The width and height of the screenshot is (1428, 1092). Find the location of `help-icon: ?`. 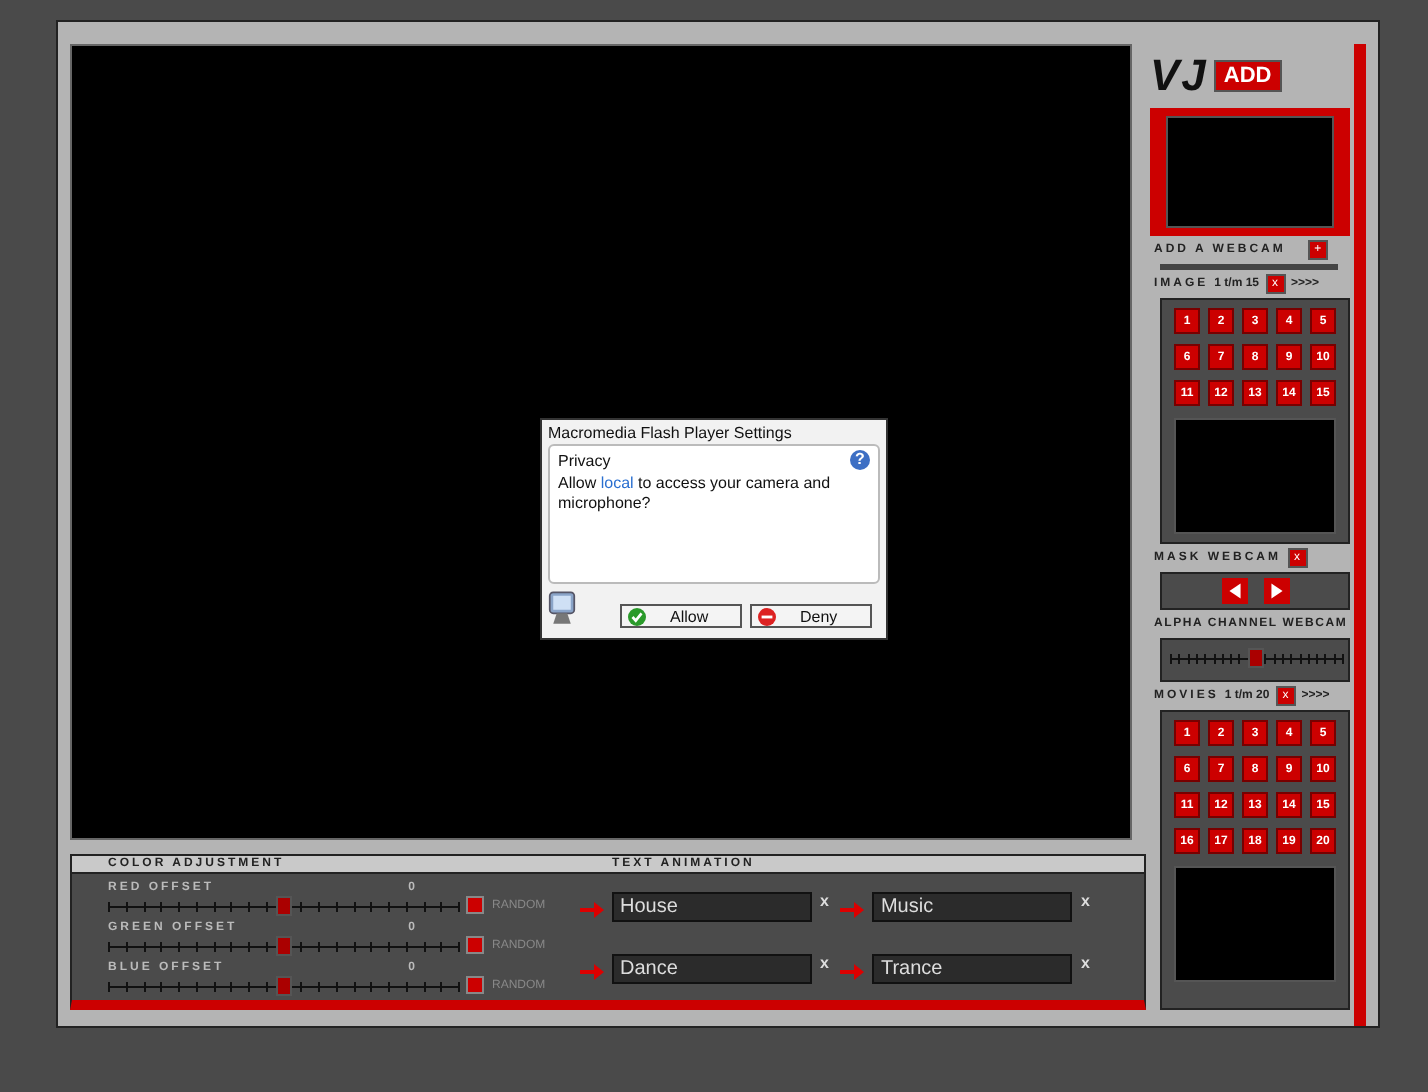

help-icon: ? is located at coordinates (860, 460).